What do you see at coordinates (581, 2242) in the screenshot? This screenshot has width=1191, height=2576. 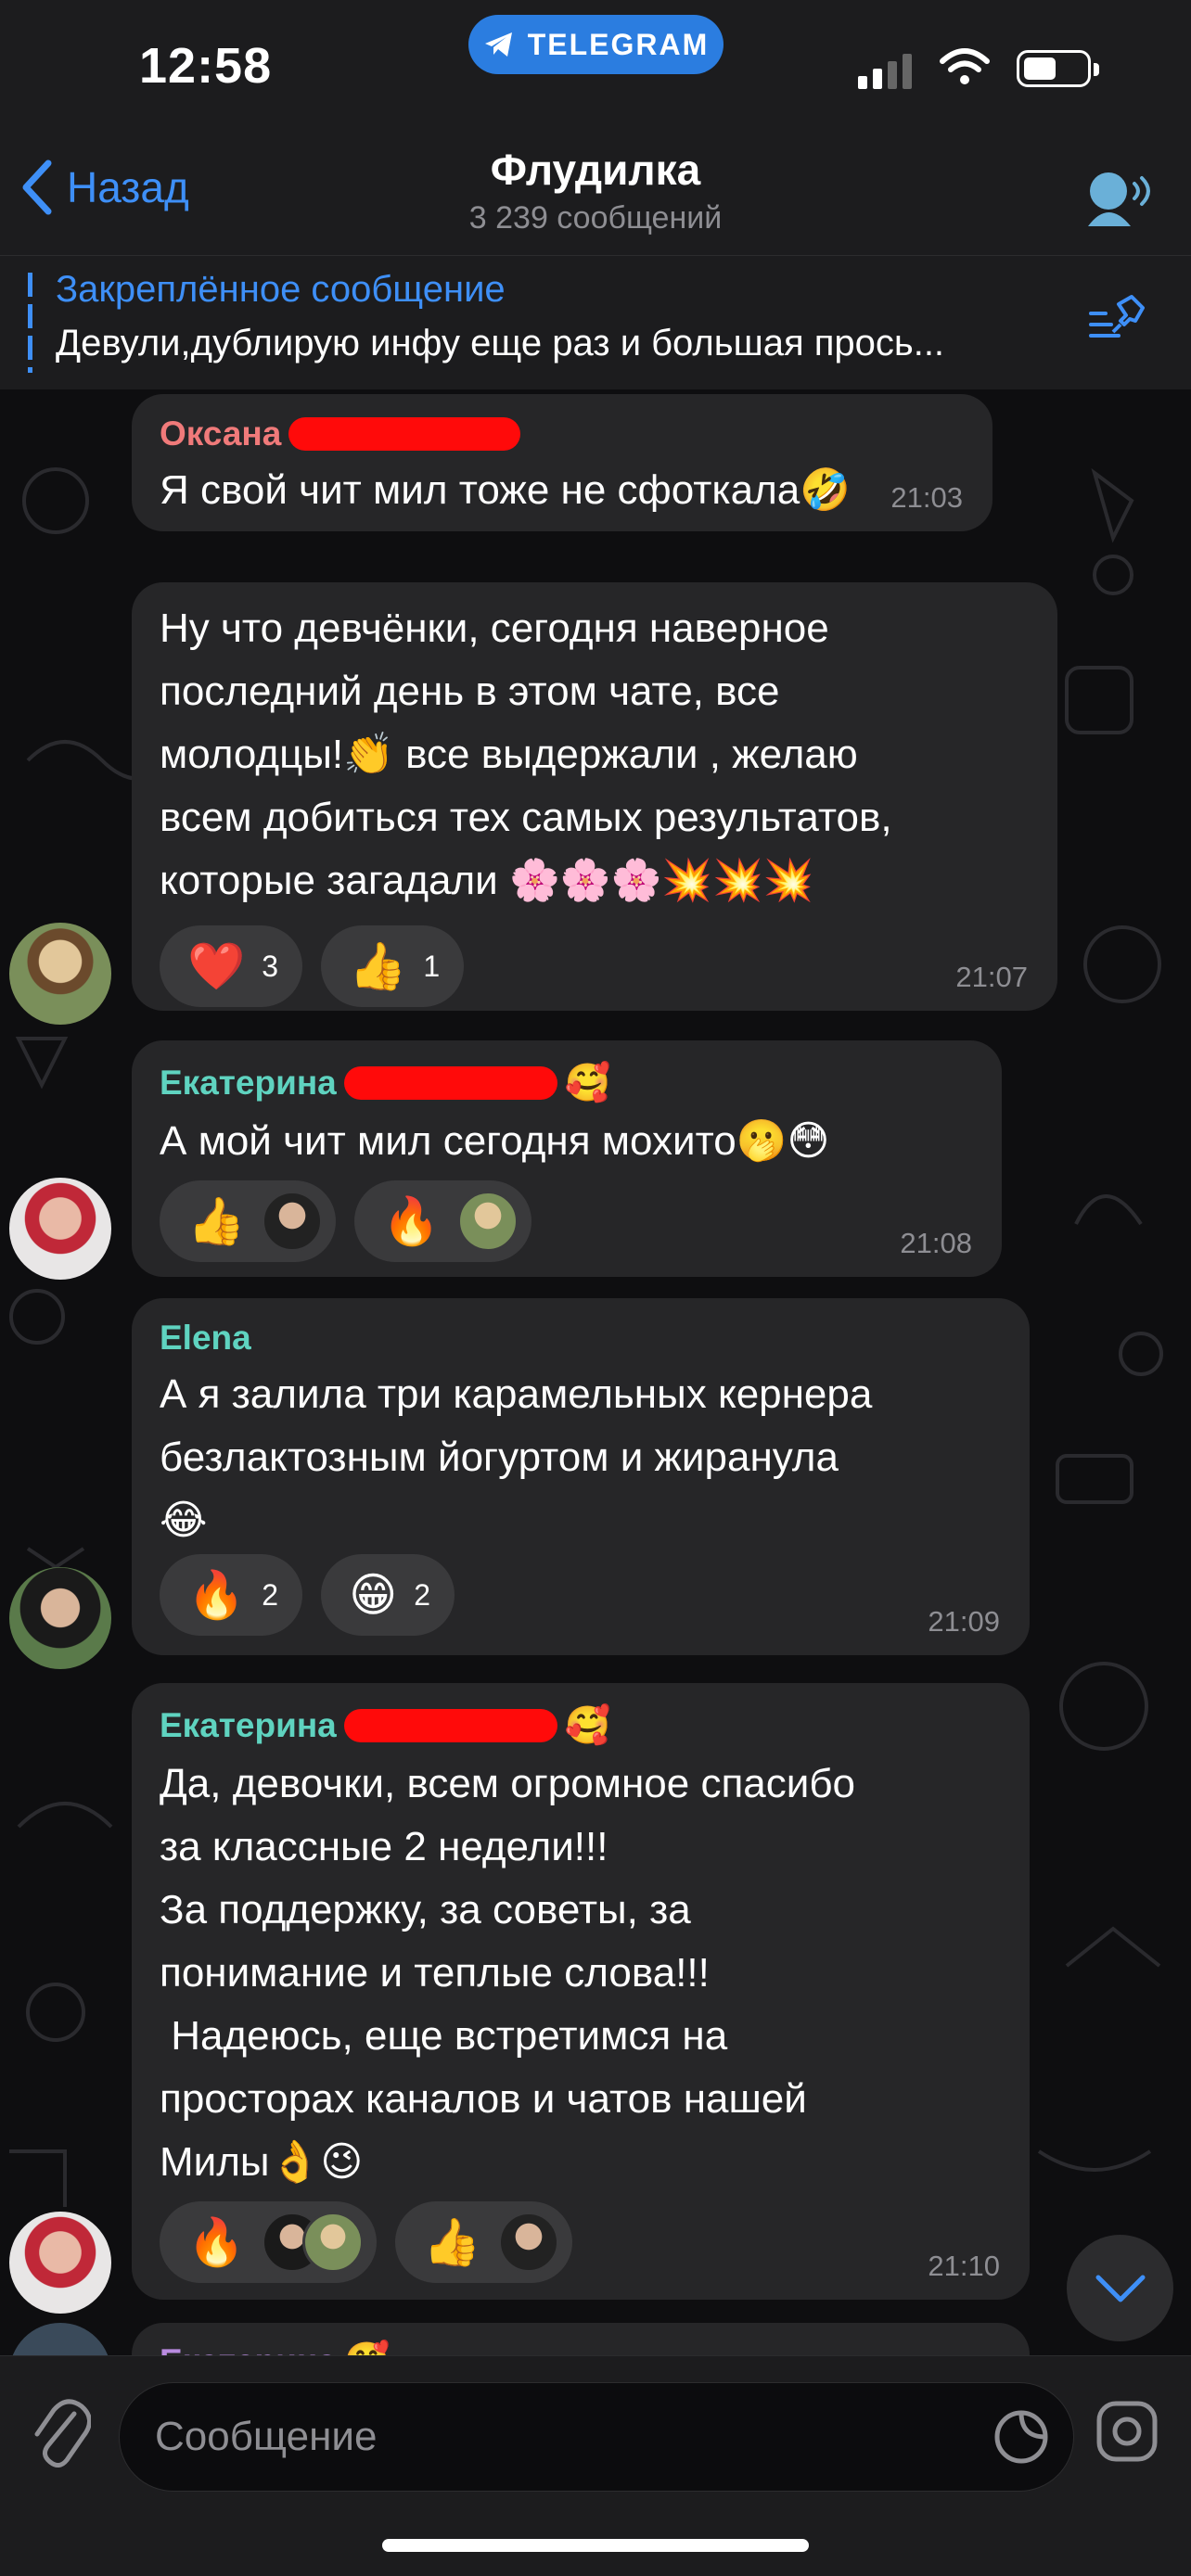 I see `reactions: 🔥 👍` at bounding box center [581, 2242].